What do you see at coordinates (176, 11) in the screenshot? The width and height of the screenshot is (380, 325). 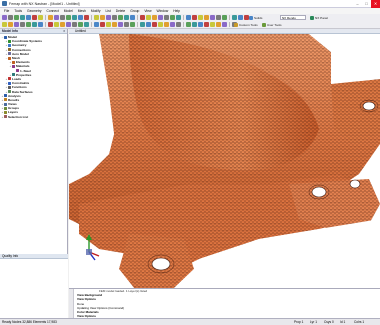 I see `menu-help: Help` at bounding box center [176, 11].